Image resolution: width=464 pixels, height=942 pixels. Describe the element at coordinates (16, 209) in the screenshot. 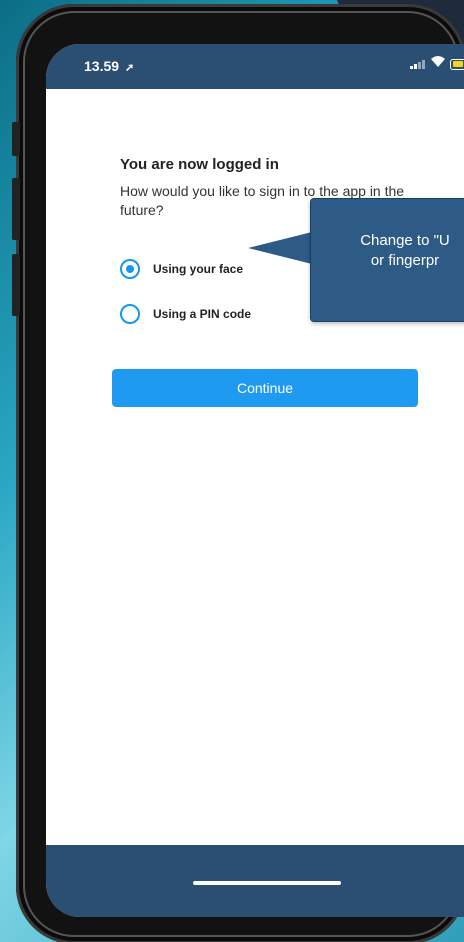

I see `volume-up-button` at that location.